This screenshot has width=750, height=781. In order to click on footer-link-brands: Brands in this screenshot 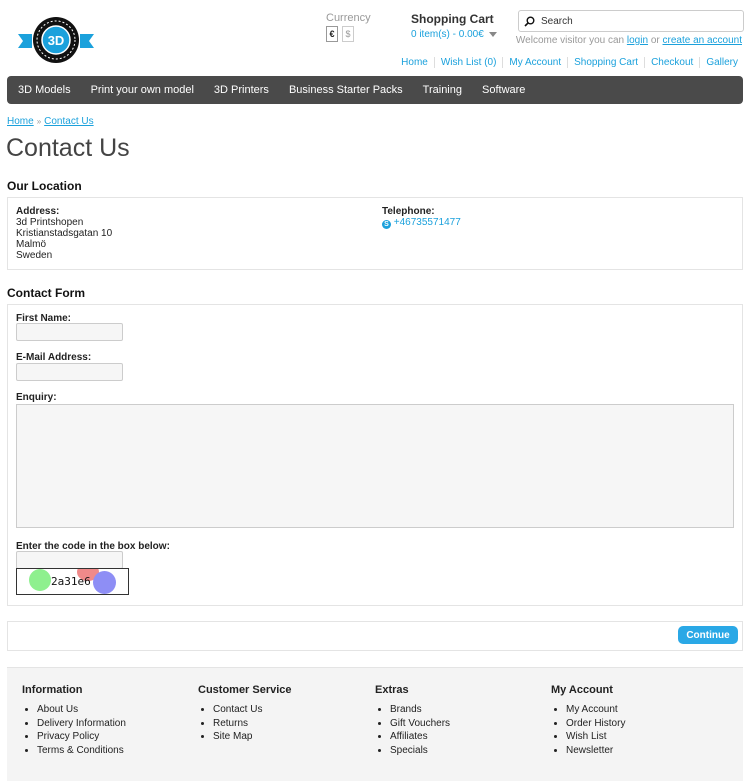, I will do `click(420, 710)`.